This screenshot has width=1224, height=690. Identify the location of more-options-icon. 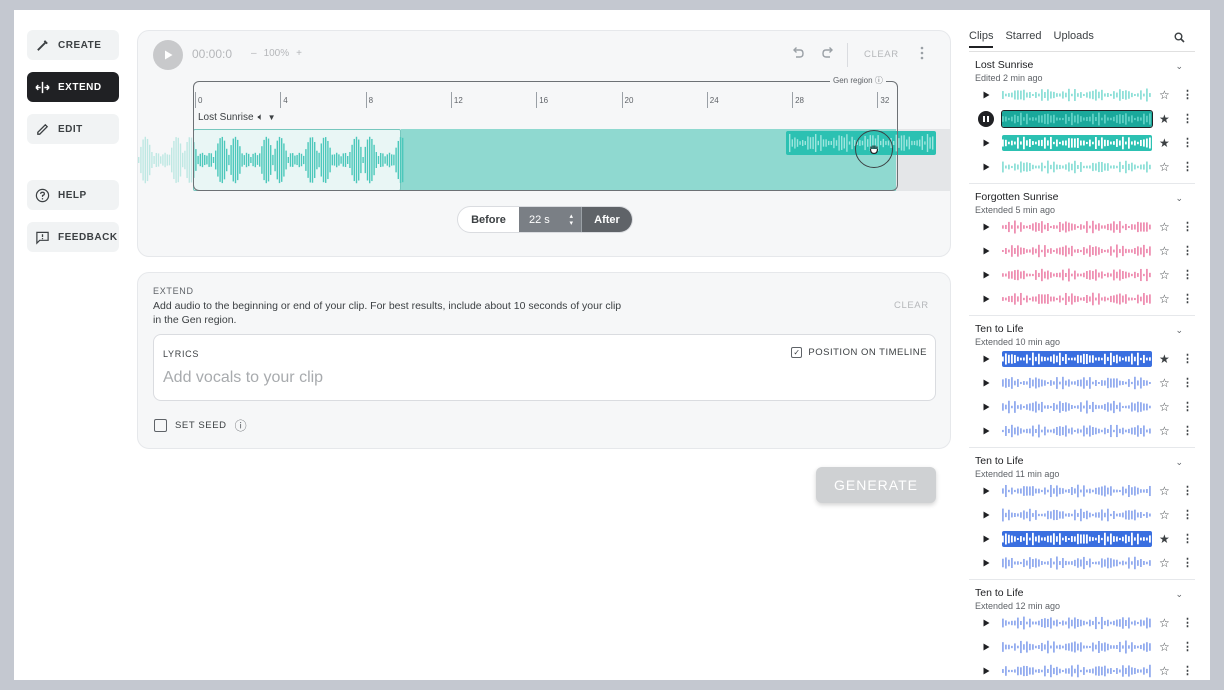
(922, 54).